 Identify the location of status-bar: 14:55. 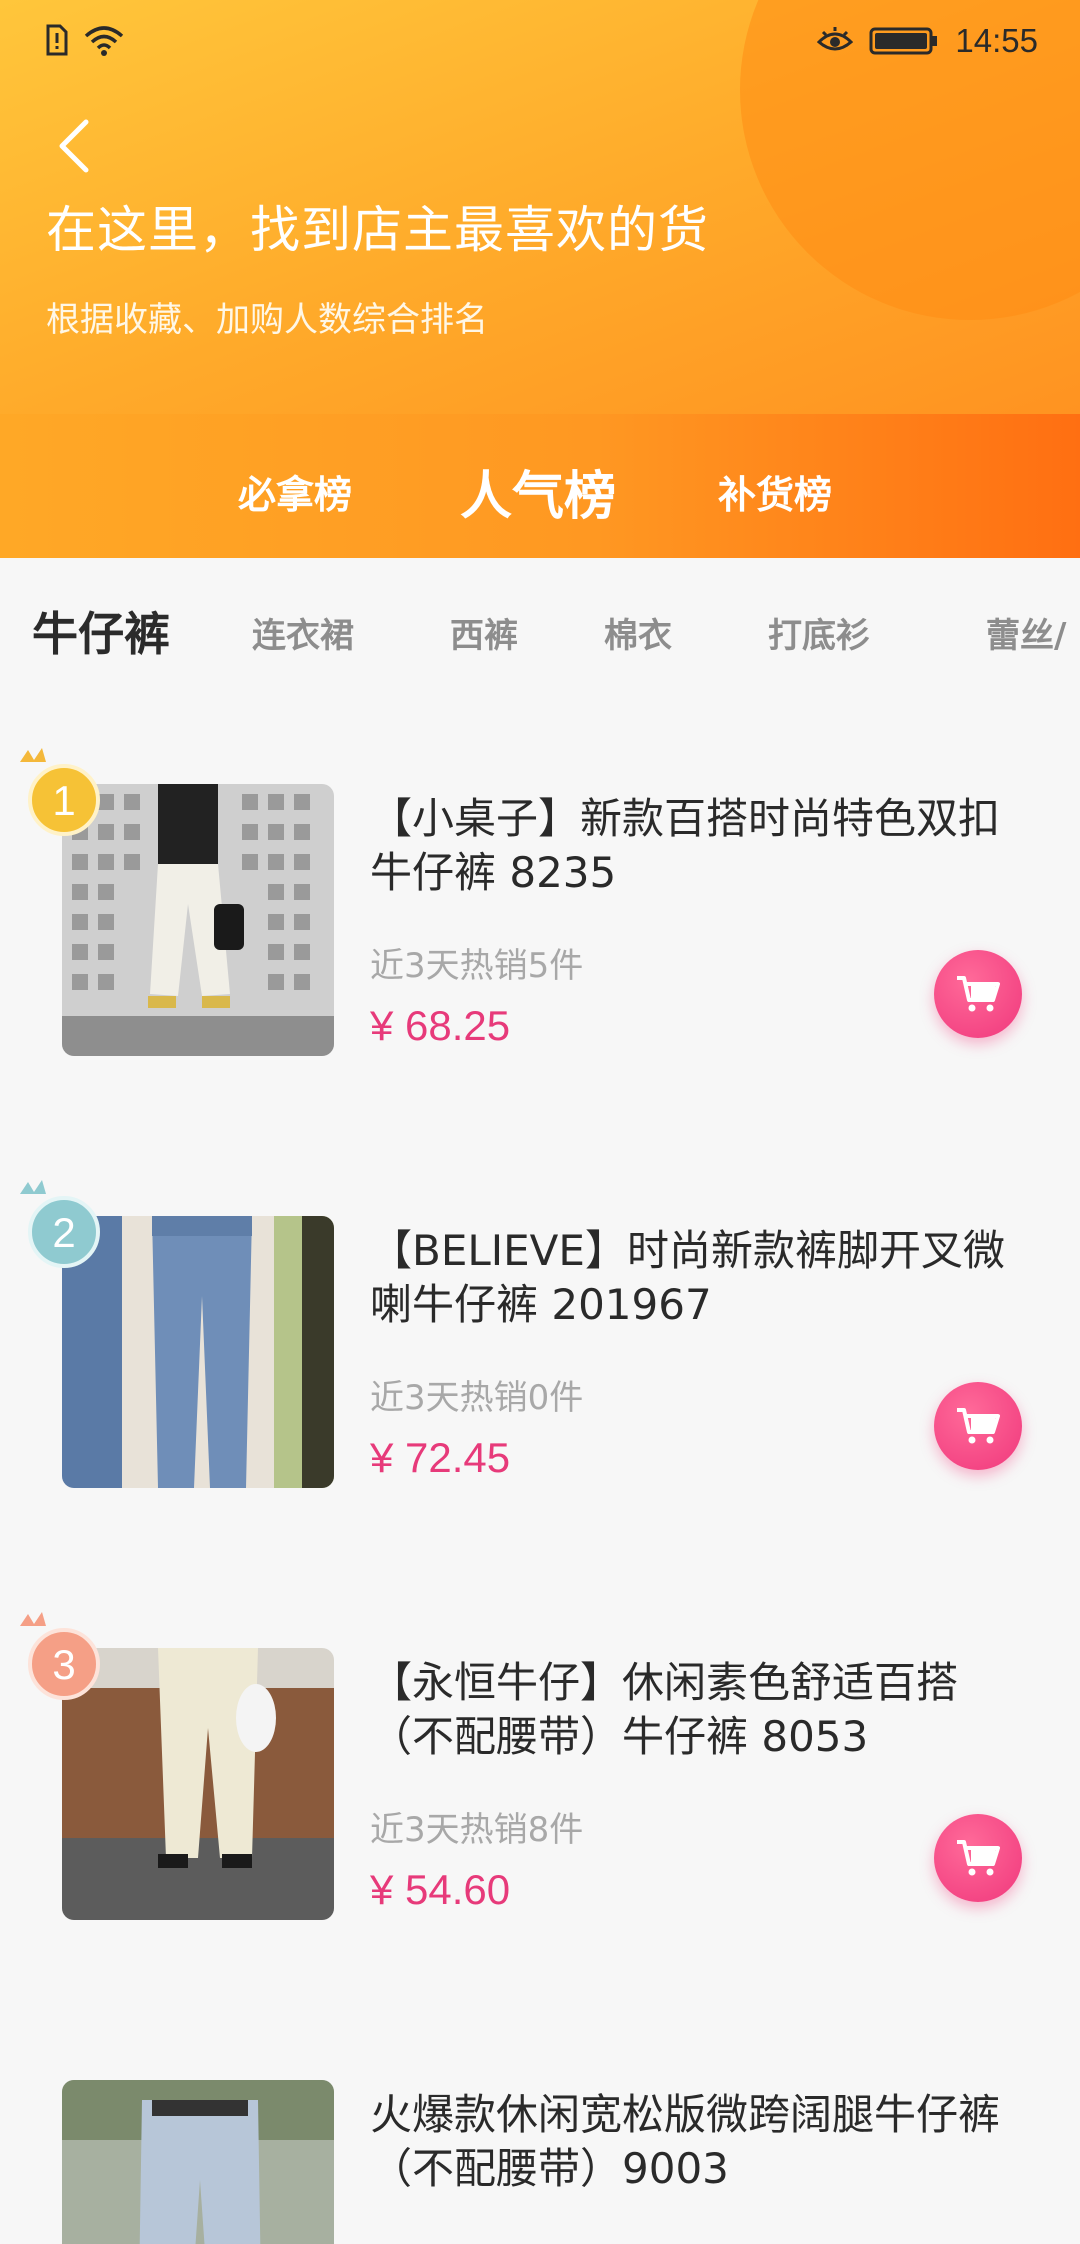
(540, 42).